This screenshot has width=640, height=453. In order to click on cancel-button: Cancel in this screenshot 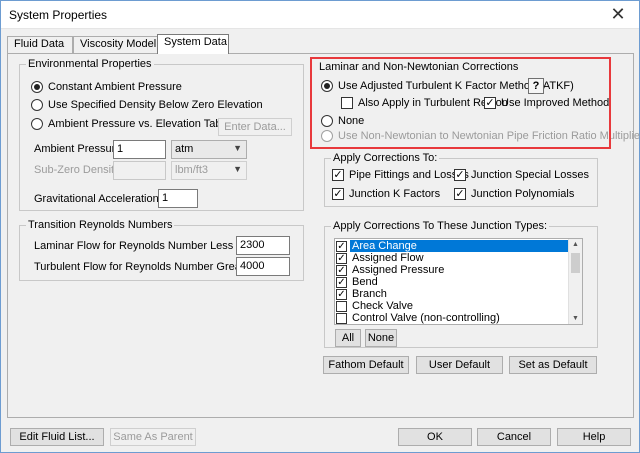, I will do `click(514, 437)`.